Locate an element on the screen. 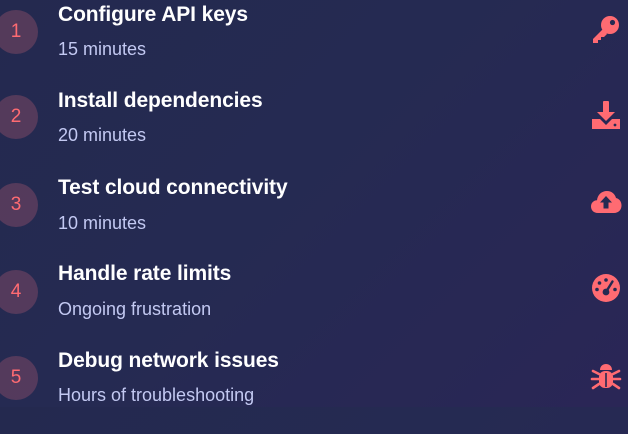  cloud-upload-icon is located at coordinates (606, 202).